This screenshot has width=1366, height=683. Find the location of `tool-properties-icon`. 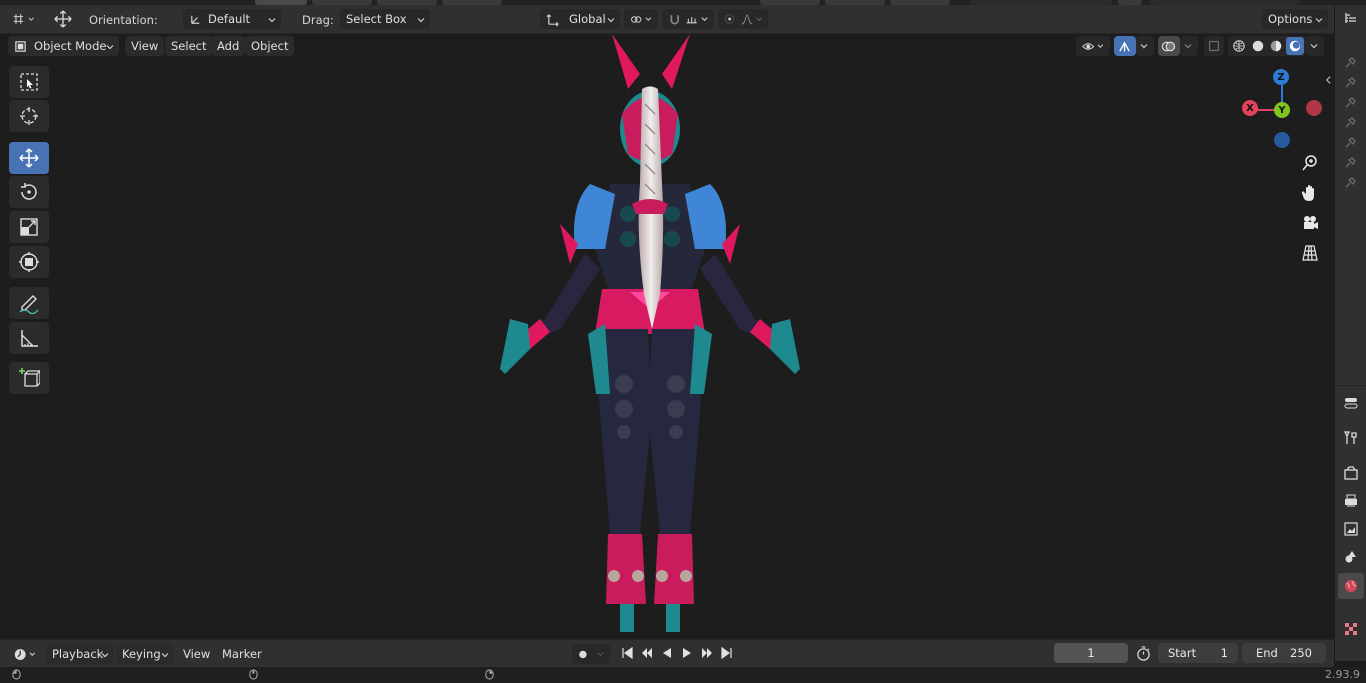

tool-properties-icon is located at coordinates (1351, 438).